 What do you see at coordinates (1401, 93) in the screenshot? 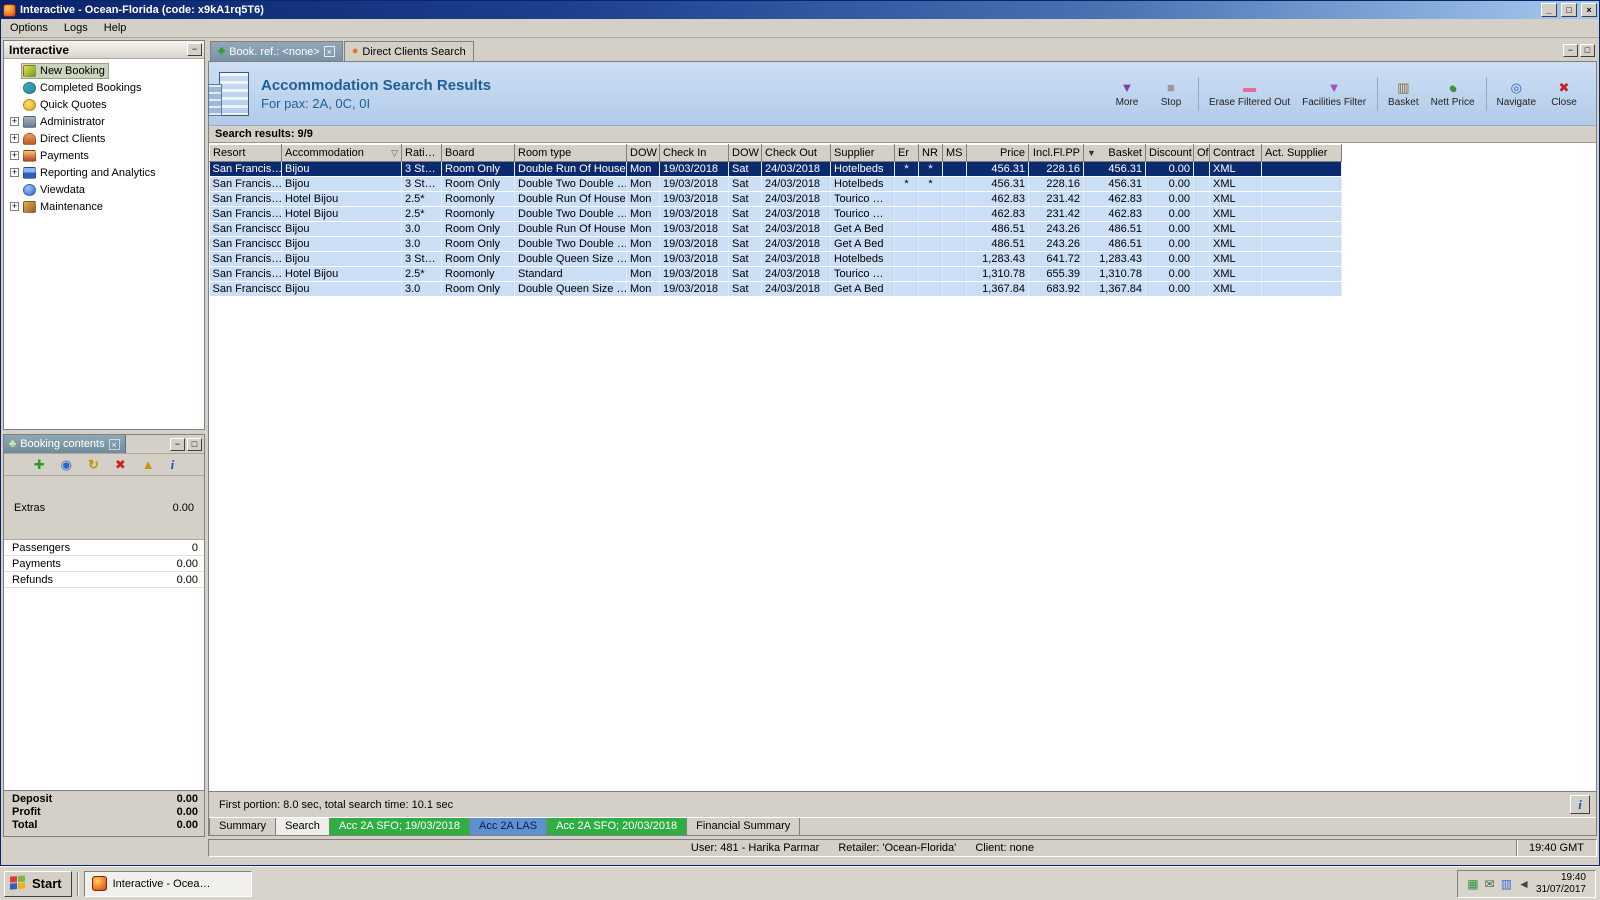
I see `header-tool-button: Basket` at bounding box center [1401, 93].